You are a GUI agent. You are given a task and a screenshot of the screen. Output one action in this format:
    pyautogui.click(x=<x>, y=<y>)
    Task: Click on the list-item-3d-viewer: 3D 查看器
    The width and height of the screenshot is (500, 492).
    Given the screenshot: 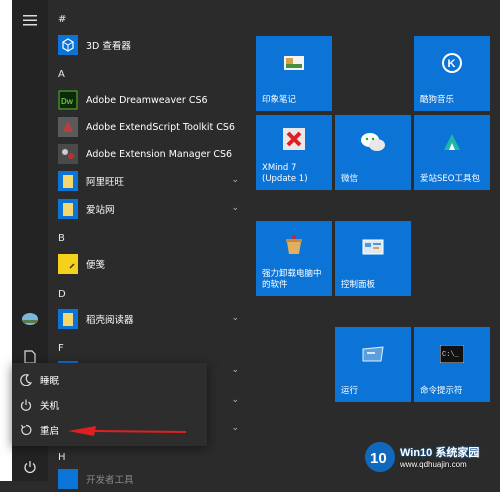 What is the action you would take?
    pyautogui.click(x=150, y=45)
    